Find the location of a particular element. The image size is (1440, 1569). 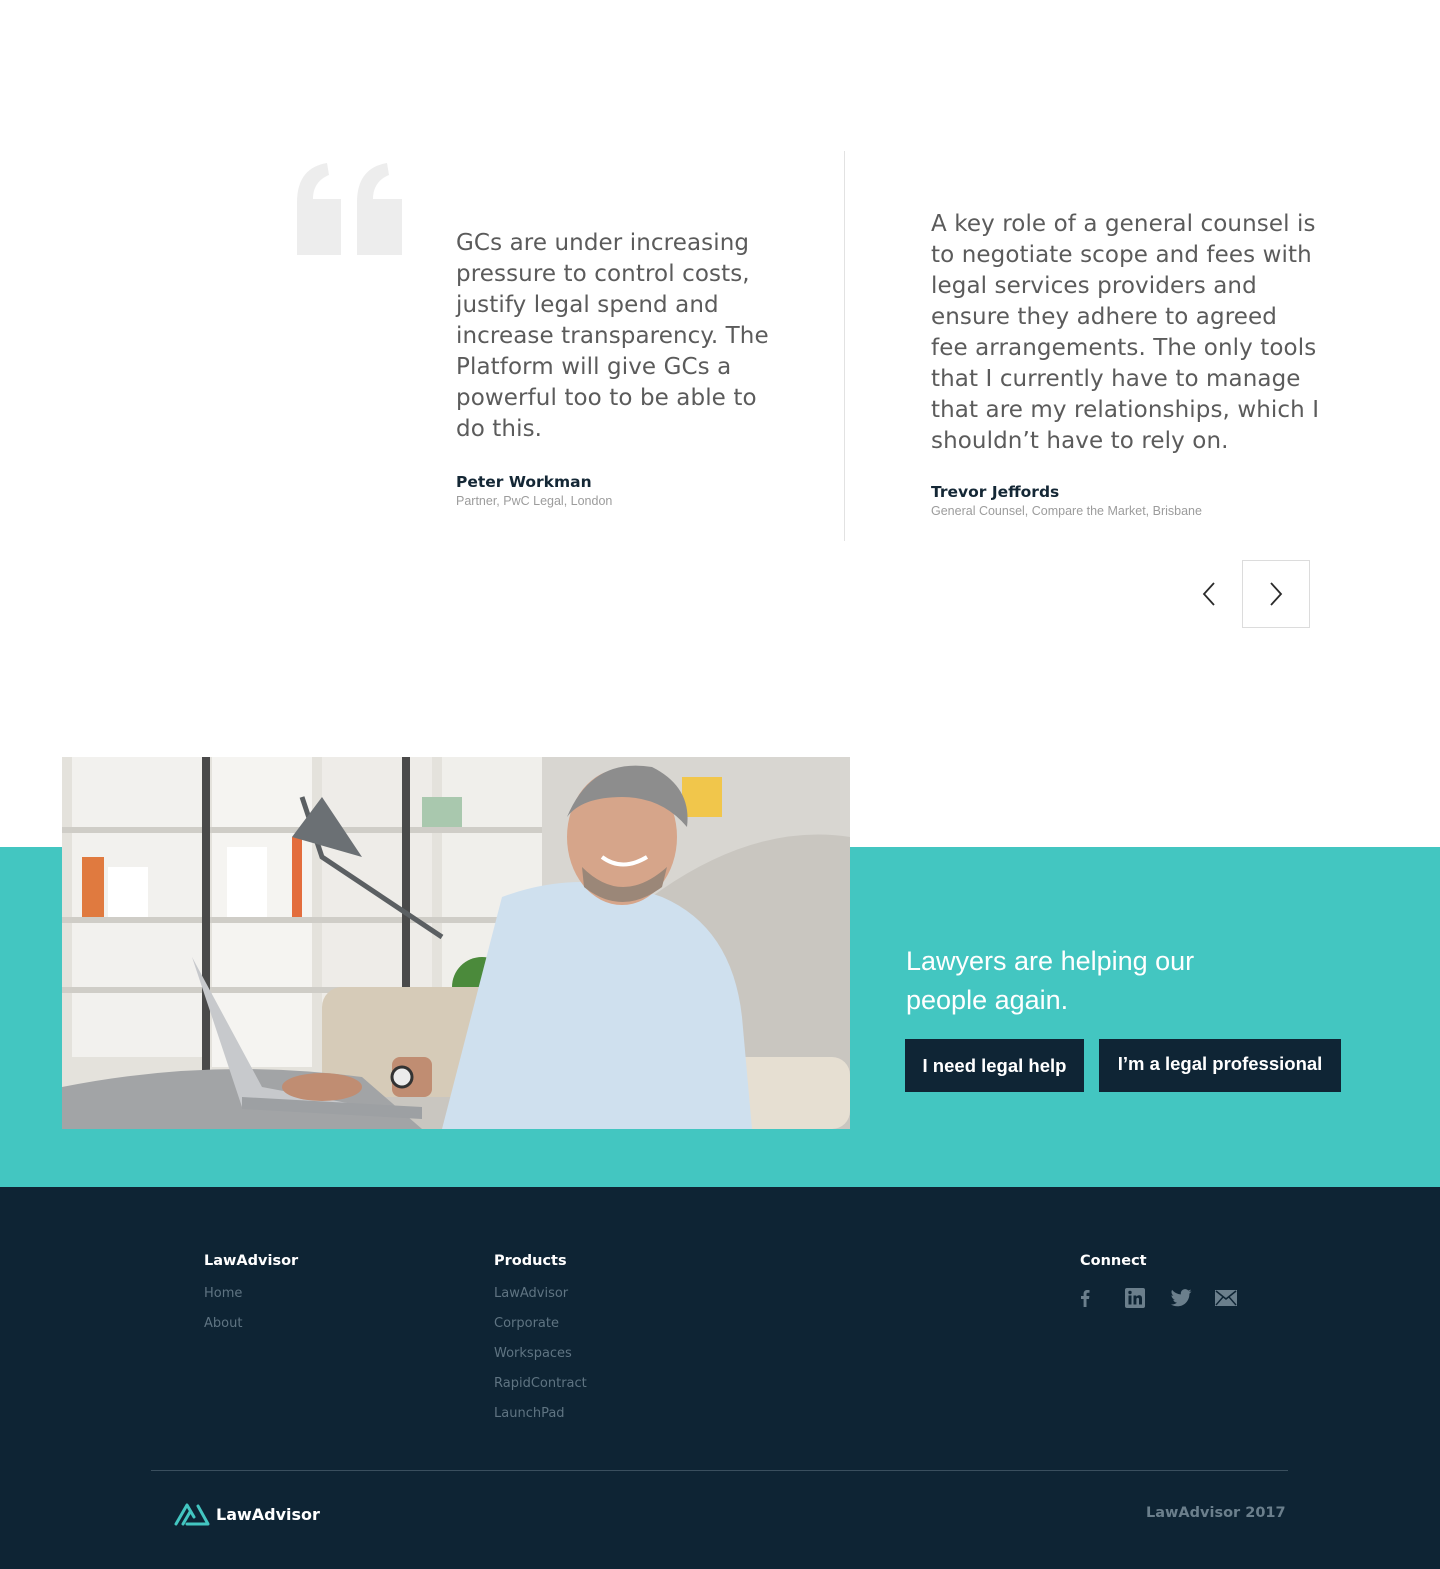

footer-column-lawadvisor: LawAdvisor Home About is located at coordinates (251, 1300).